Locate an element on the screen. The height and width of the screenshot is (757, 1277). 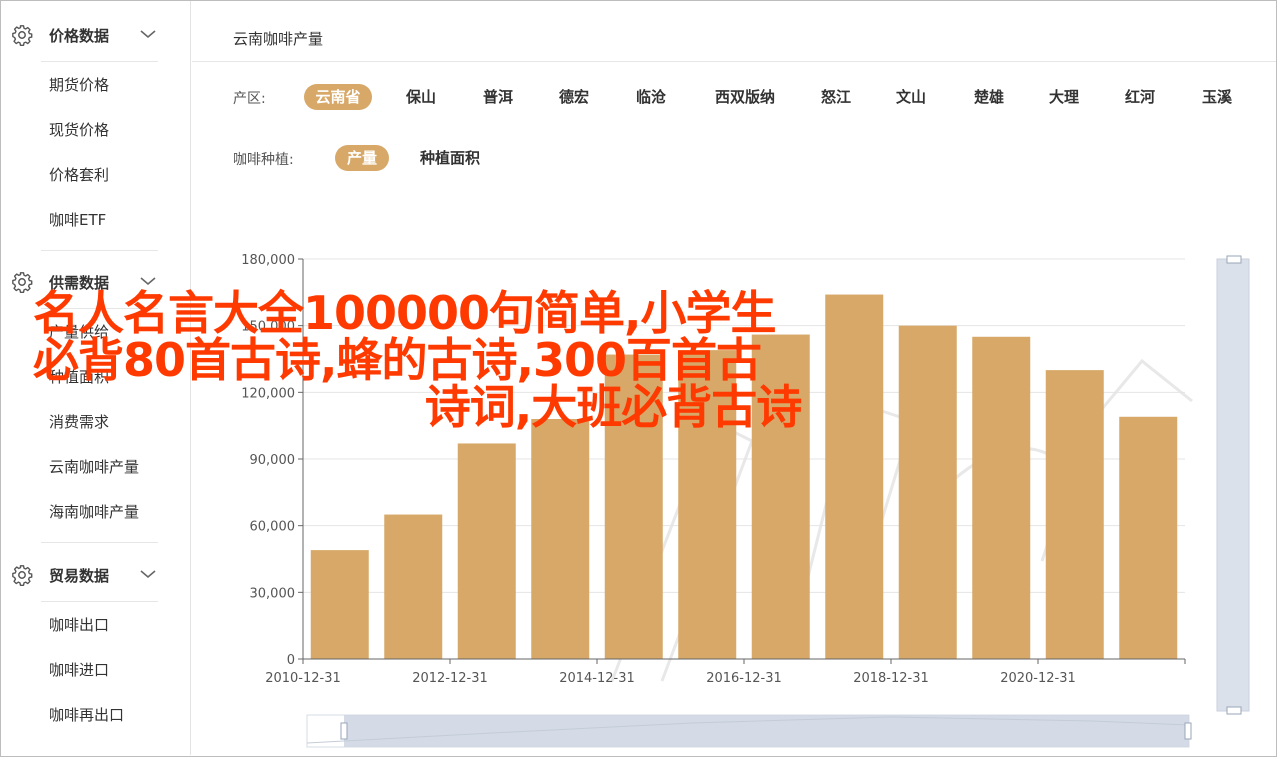
y-tick-label: 0 is located at coordinates (291, 660).